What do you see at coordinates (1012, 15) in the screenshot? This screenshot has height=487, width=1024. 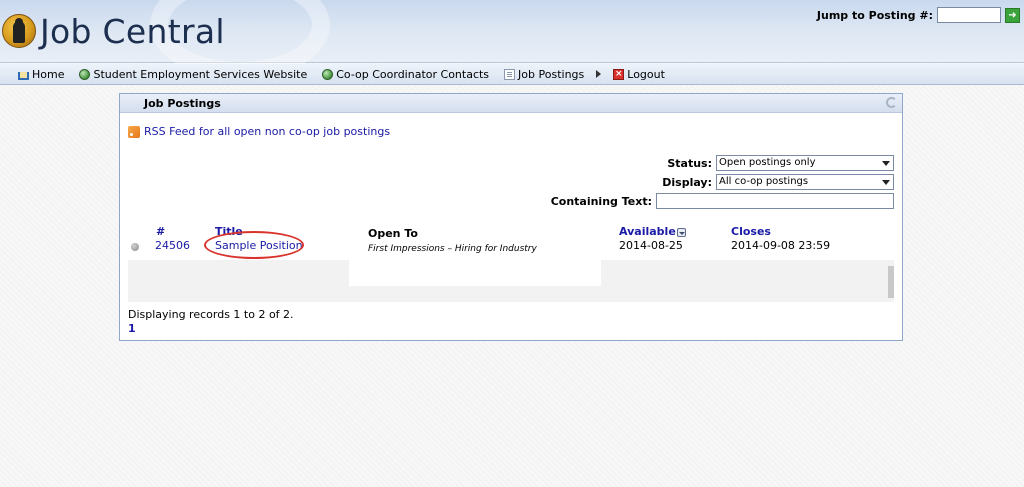 I see `arrow-right-icon: ➜` at bounding box center [1012, 15].